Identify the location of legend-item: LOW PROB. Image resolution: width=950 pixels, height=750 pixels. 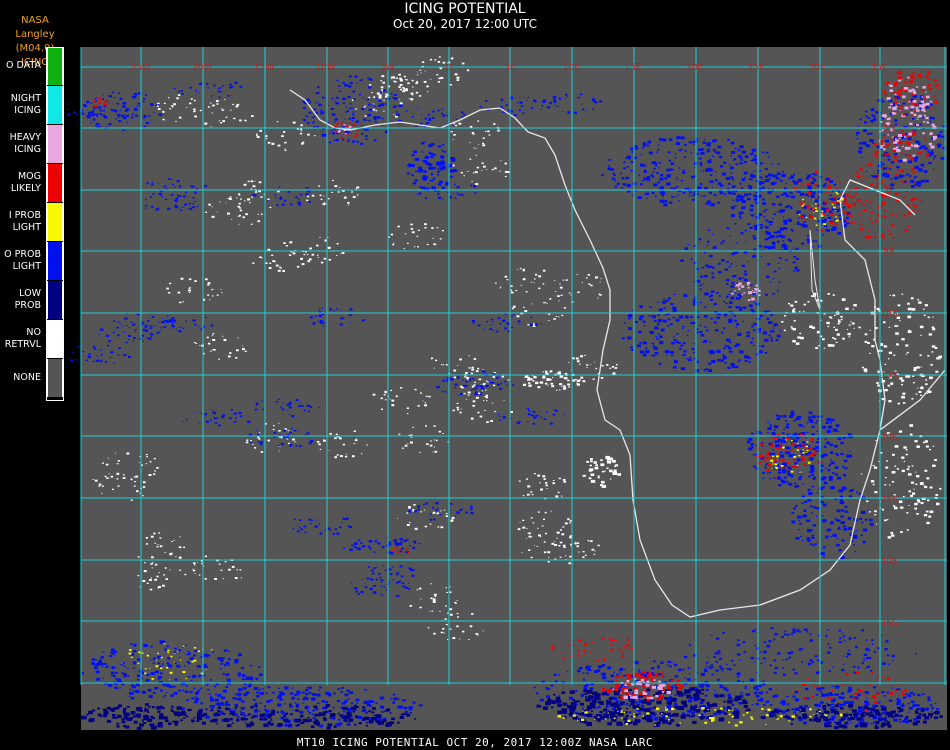
(32, 300).